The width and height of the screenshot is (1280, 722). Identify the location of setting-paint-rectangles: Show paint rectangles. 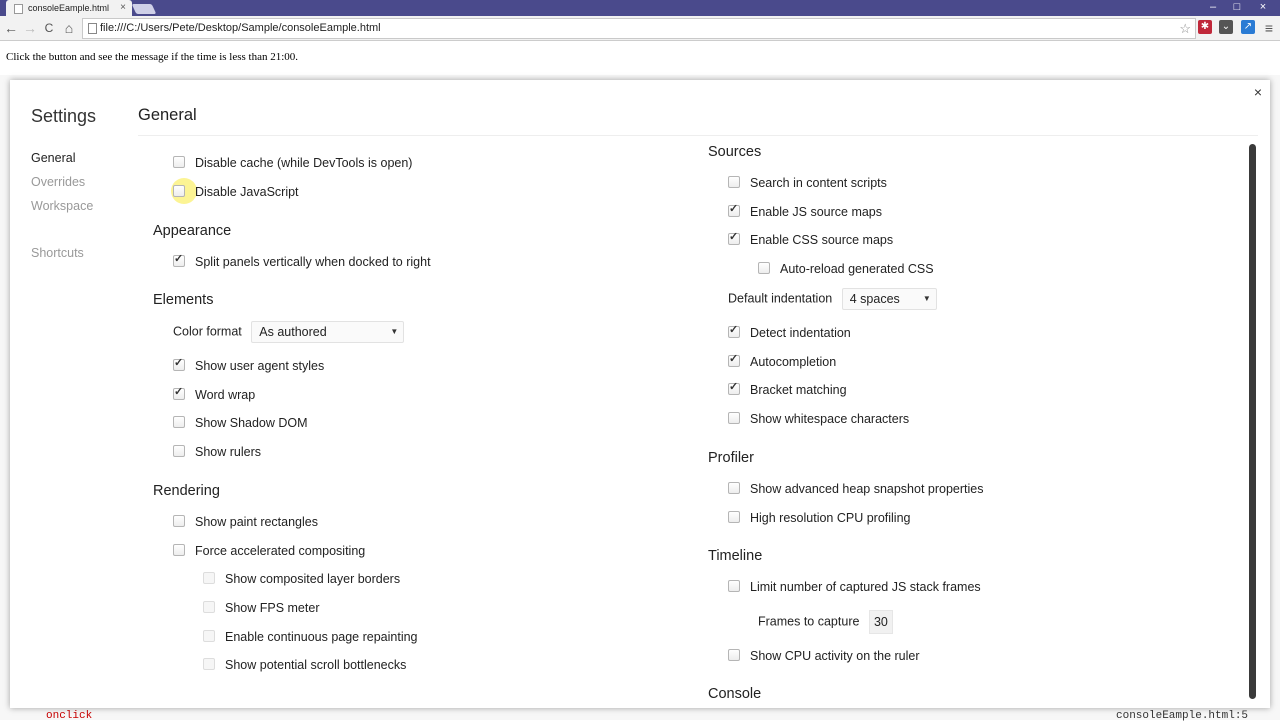
(245, 522).